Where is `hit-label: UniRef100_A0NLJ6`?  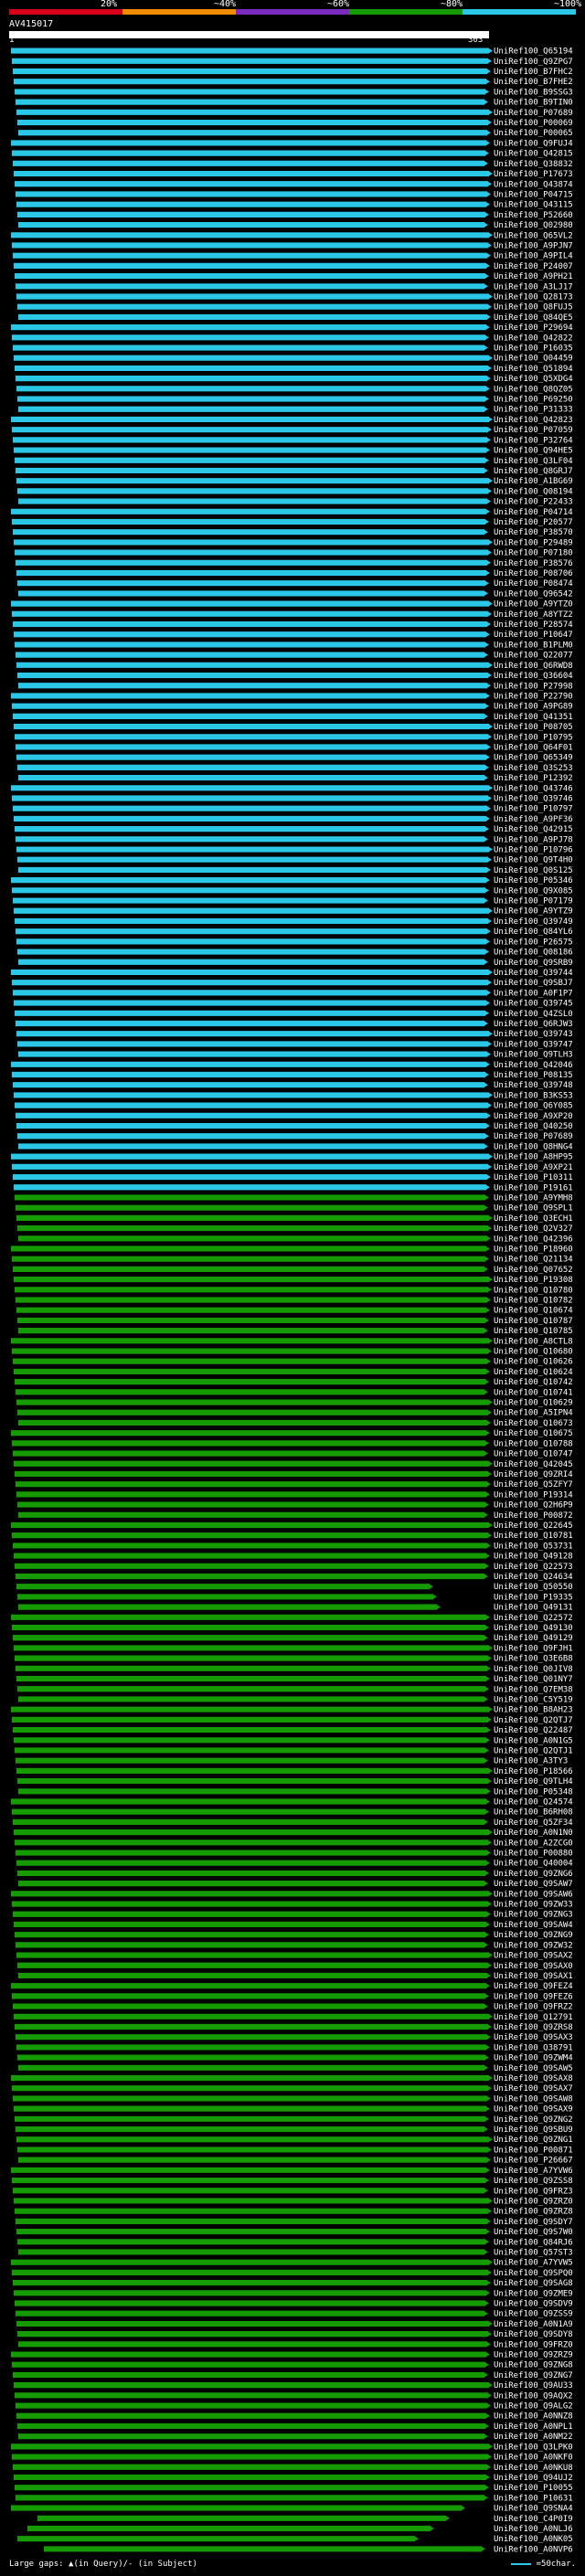
hit-label: UniRef100_A0NLJ6 is located at coordinates (534, 2529).